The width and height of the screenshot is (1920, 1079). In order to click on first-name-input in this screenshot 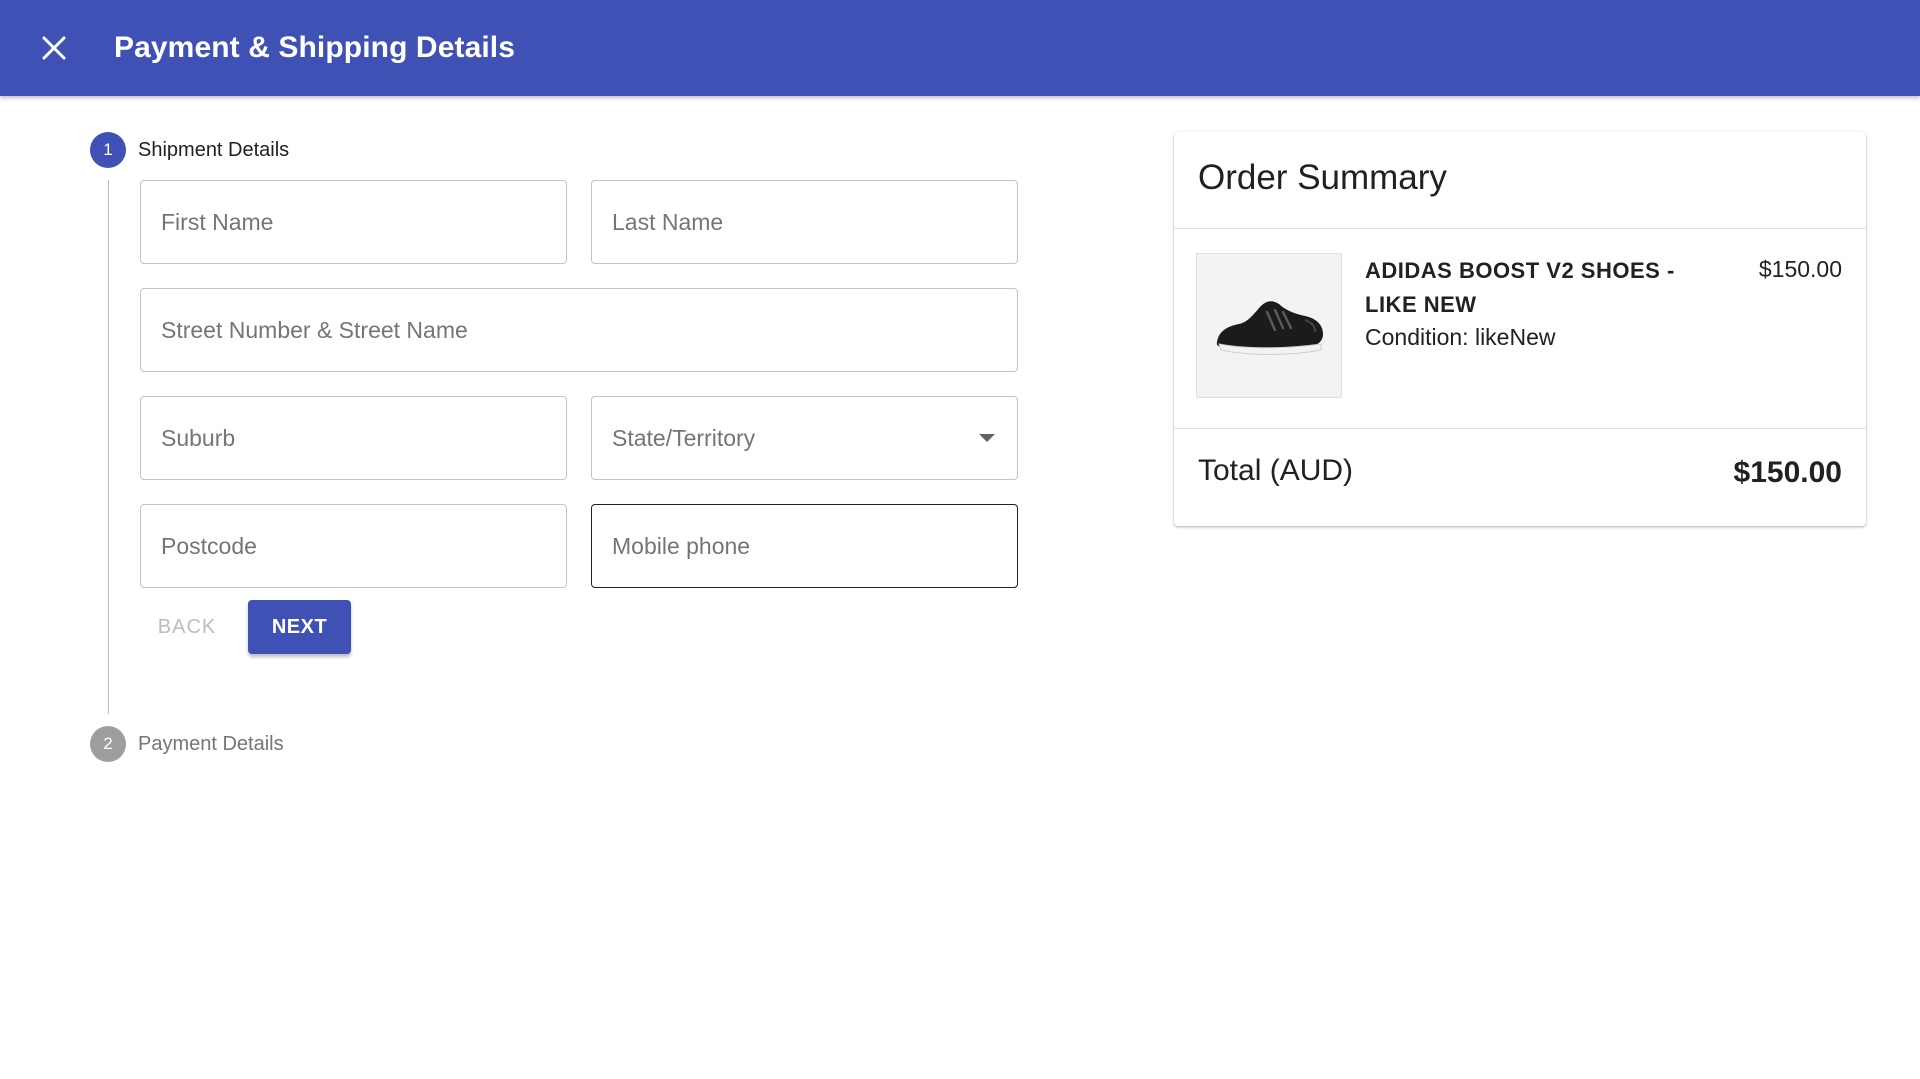, I will do `click(353, 222)`.